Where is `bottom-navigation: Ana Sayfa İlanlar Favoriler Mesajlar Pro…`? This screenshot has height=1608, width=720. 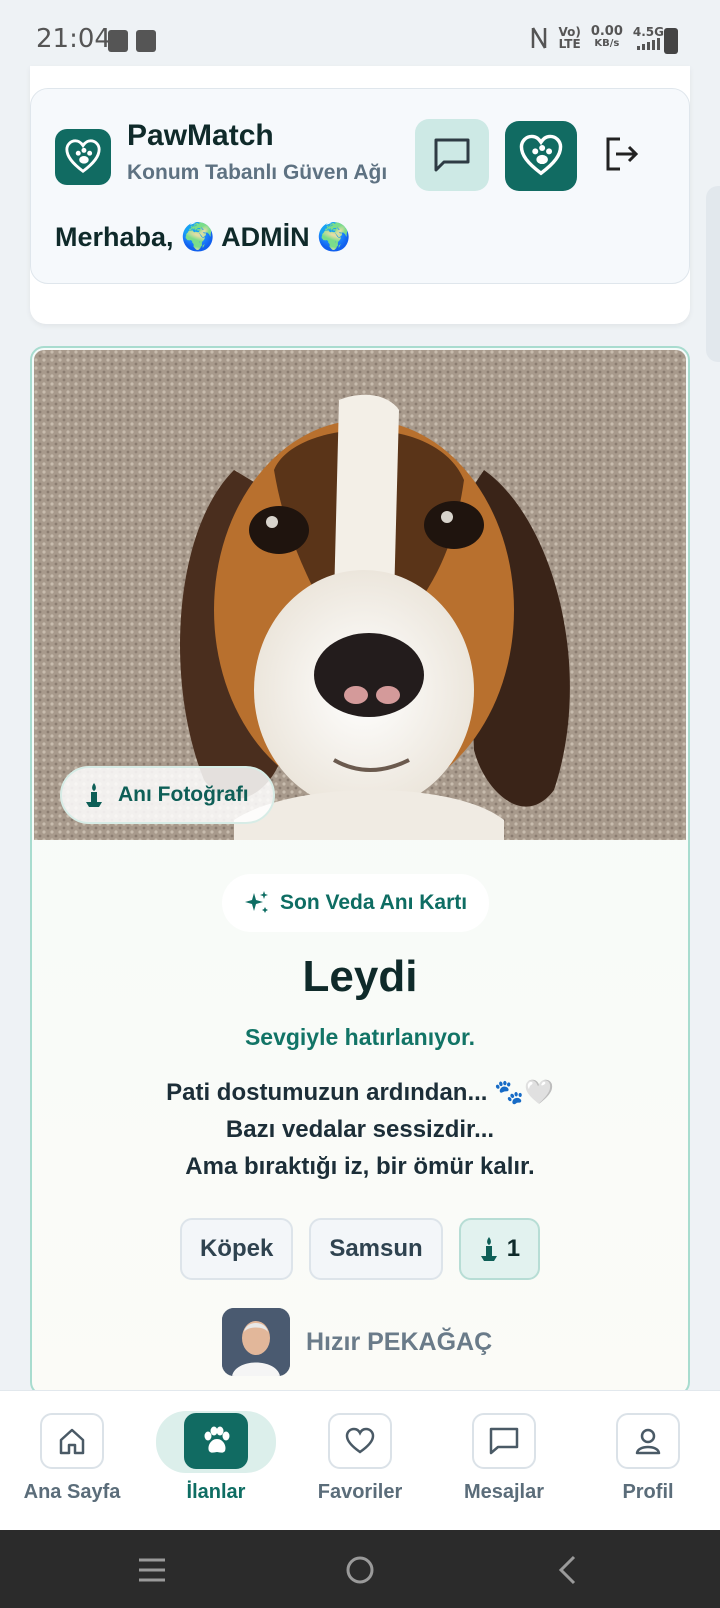 bottom-navigation: Ana Sayfa İlanlar Favoriler Mesajlar Pro… is located at coordinates (360, 1460).